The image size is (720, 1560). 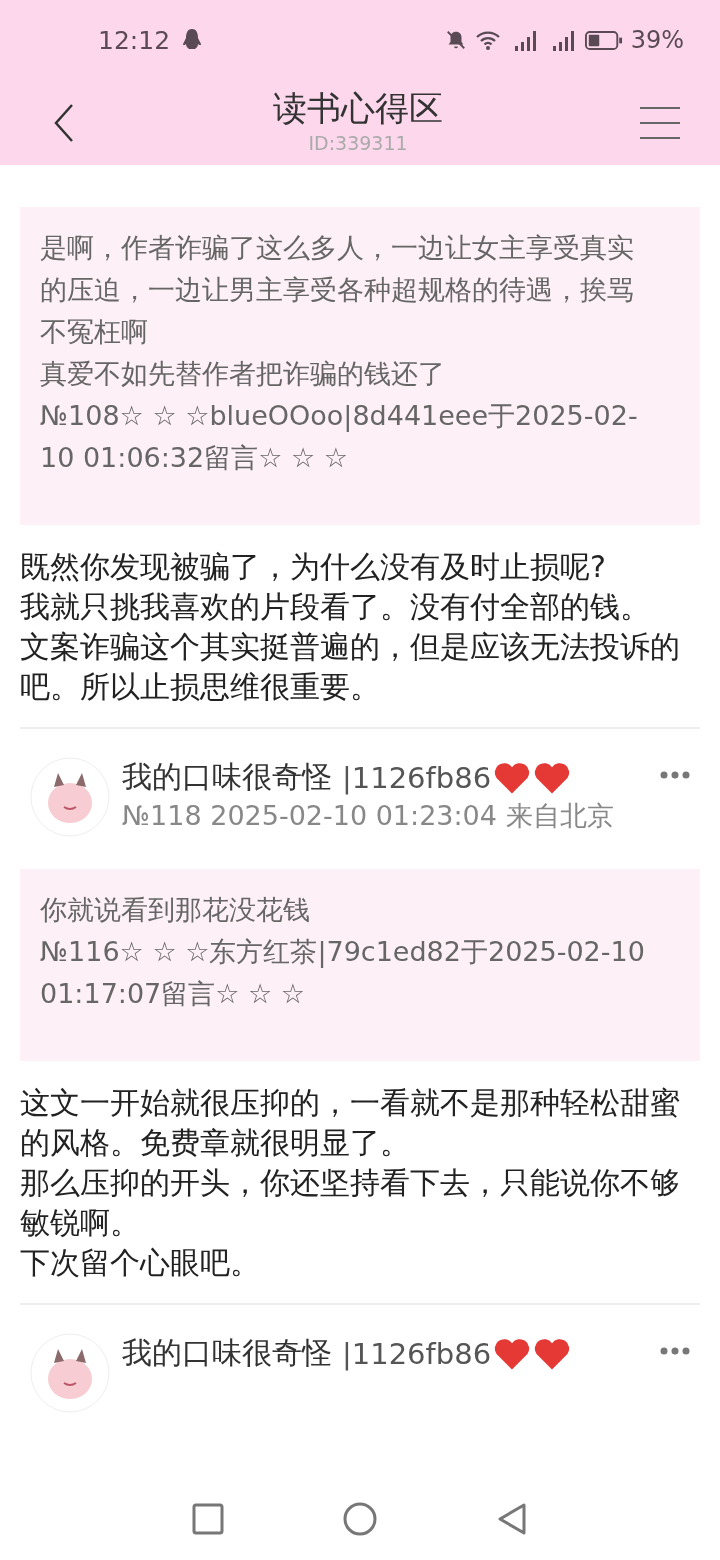 What do you see at coordinates (603, 40) in the screenshot?
I see `battery-icon` at bounding box center [603, 40].